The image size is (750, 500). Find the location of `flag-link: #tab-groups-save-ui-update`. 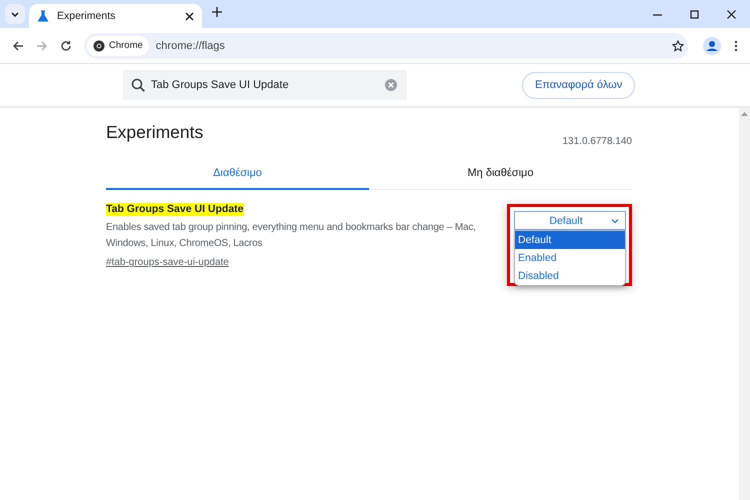

flag-link: #tab-groups-save-ui-update is located at coordinates (167, 262).